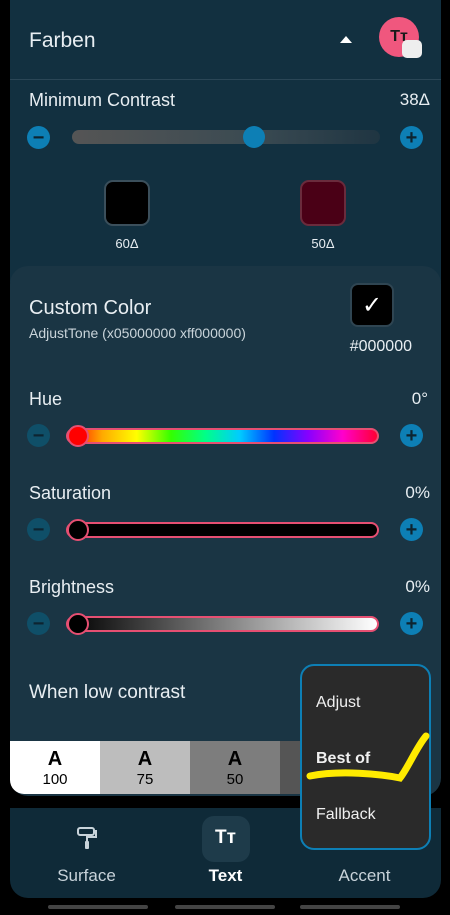  Describe the element at coordinates (78, 624) in the screenshot. I see `brightness-slider-thumb` at that location.